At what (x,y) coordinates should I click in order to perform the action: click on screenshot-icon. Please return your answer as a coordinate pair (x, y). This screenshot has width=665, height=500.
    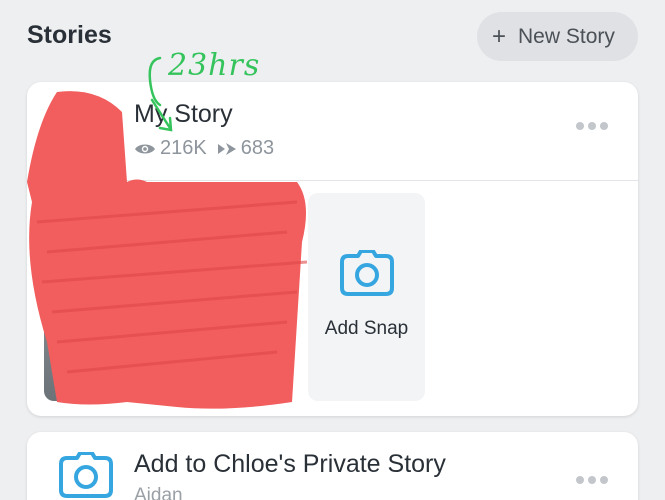
    Looking at the image, I should click on (226, 148).